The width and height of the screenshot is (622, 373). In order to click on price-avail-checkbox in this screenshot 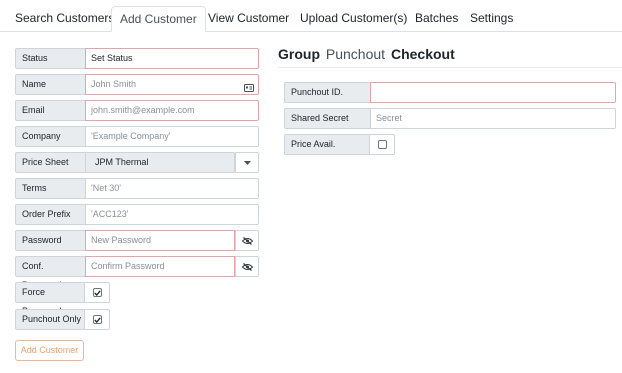, I will do `click(382, 144)`.